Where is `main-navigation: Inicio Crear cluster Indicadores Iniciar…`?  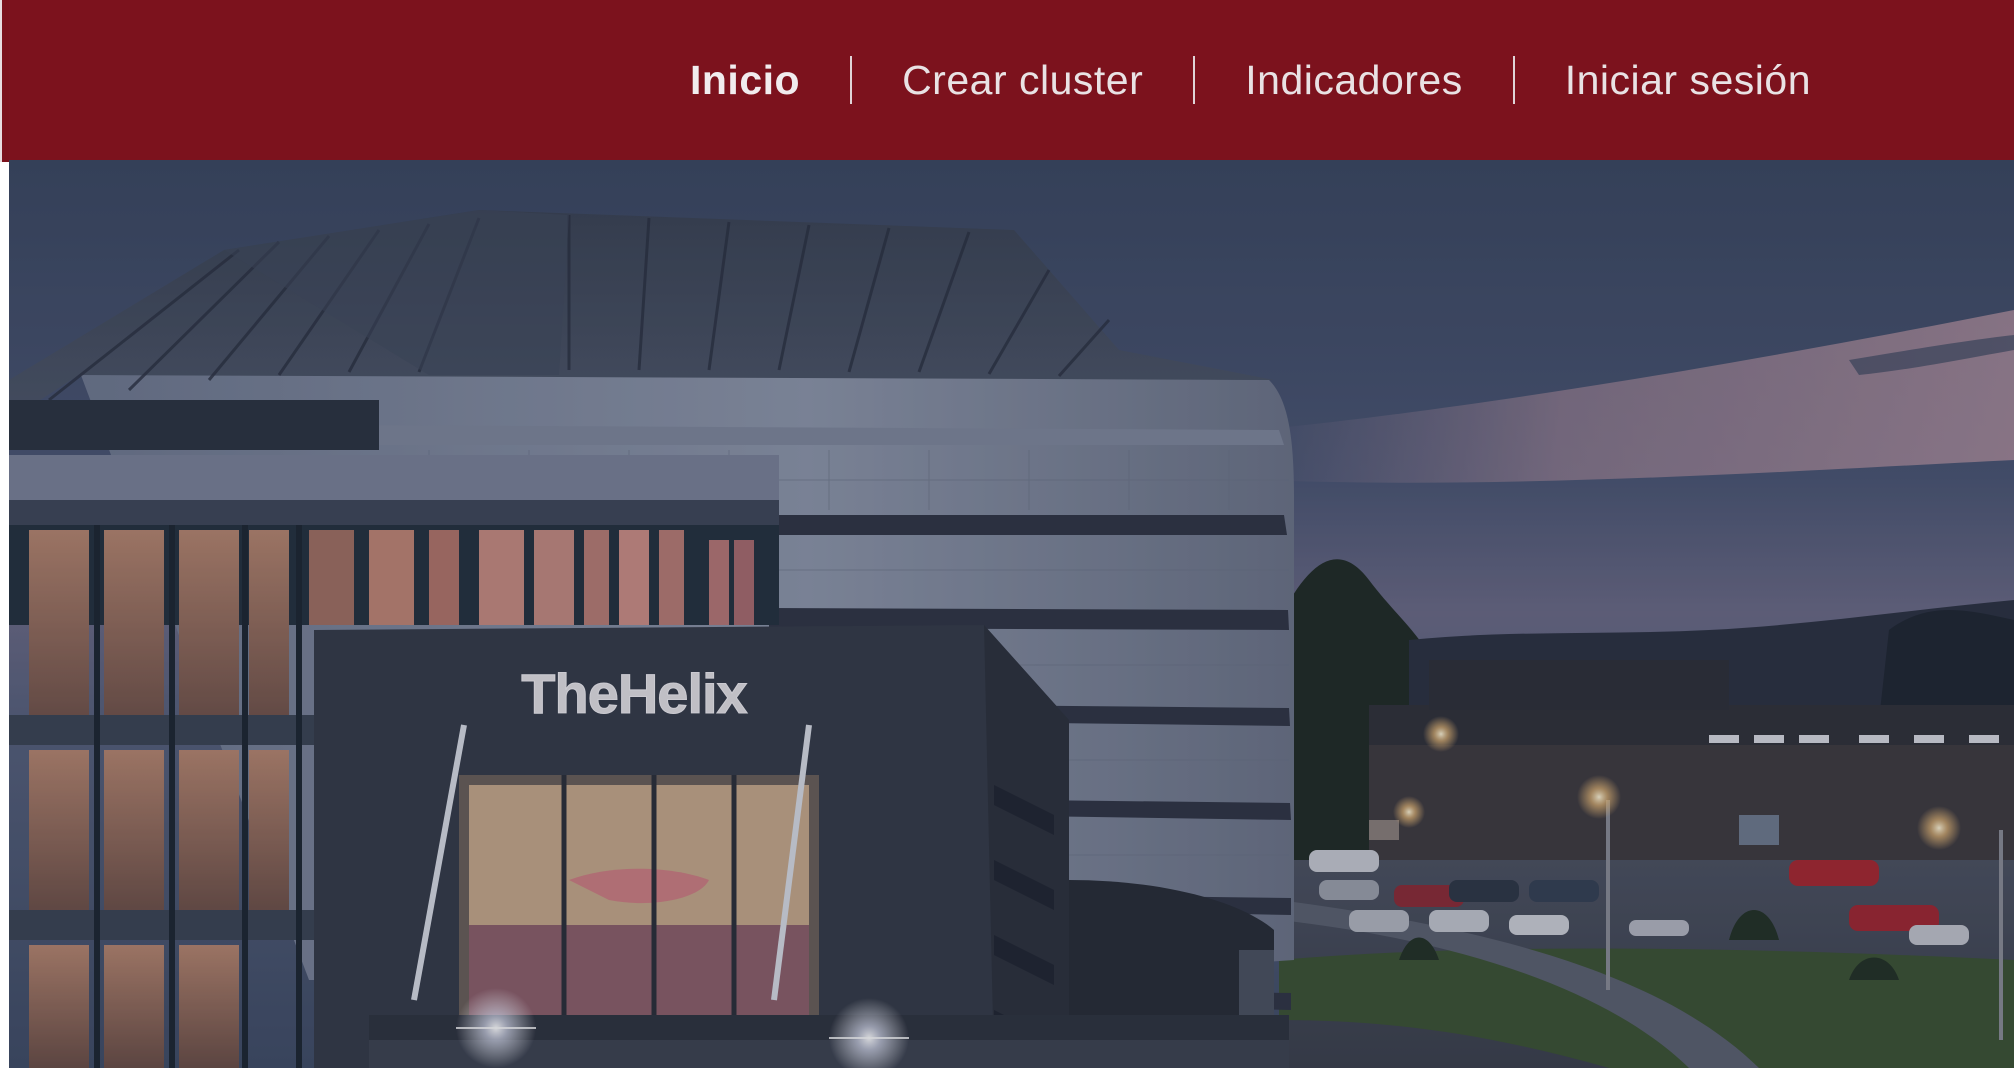
main-navigation: Inicio Crear cluster Indicadores Iniciar… is located at coordinates (1250, 80).